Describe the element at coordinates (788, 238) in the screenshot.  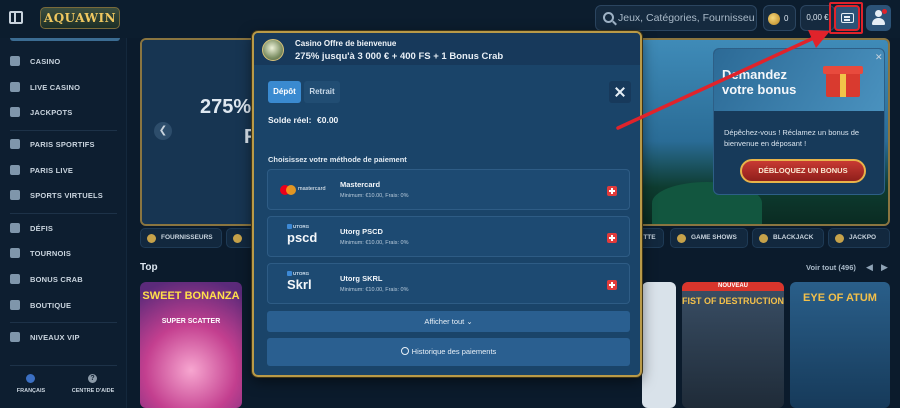
I see `chip-blackjack: BLACKJACK` at that location.